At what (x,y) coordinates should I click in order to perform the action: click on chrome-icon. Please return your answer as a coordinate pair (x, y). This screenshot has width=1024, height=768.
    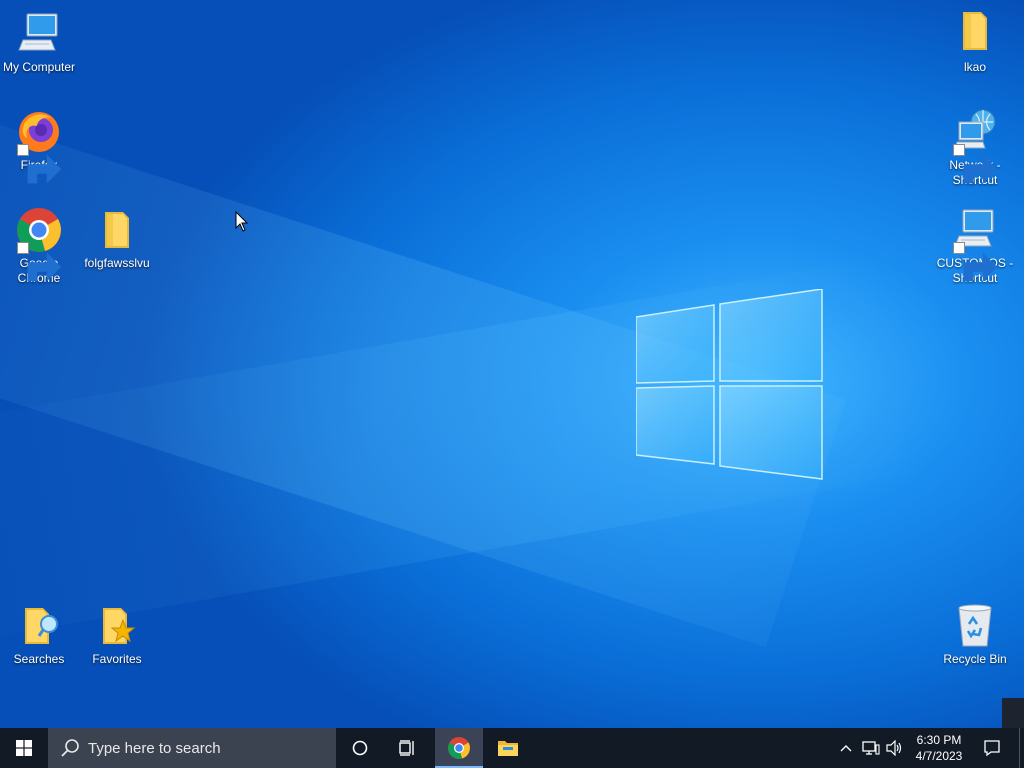
    Looking at the image, I should click on (459, 748).